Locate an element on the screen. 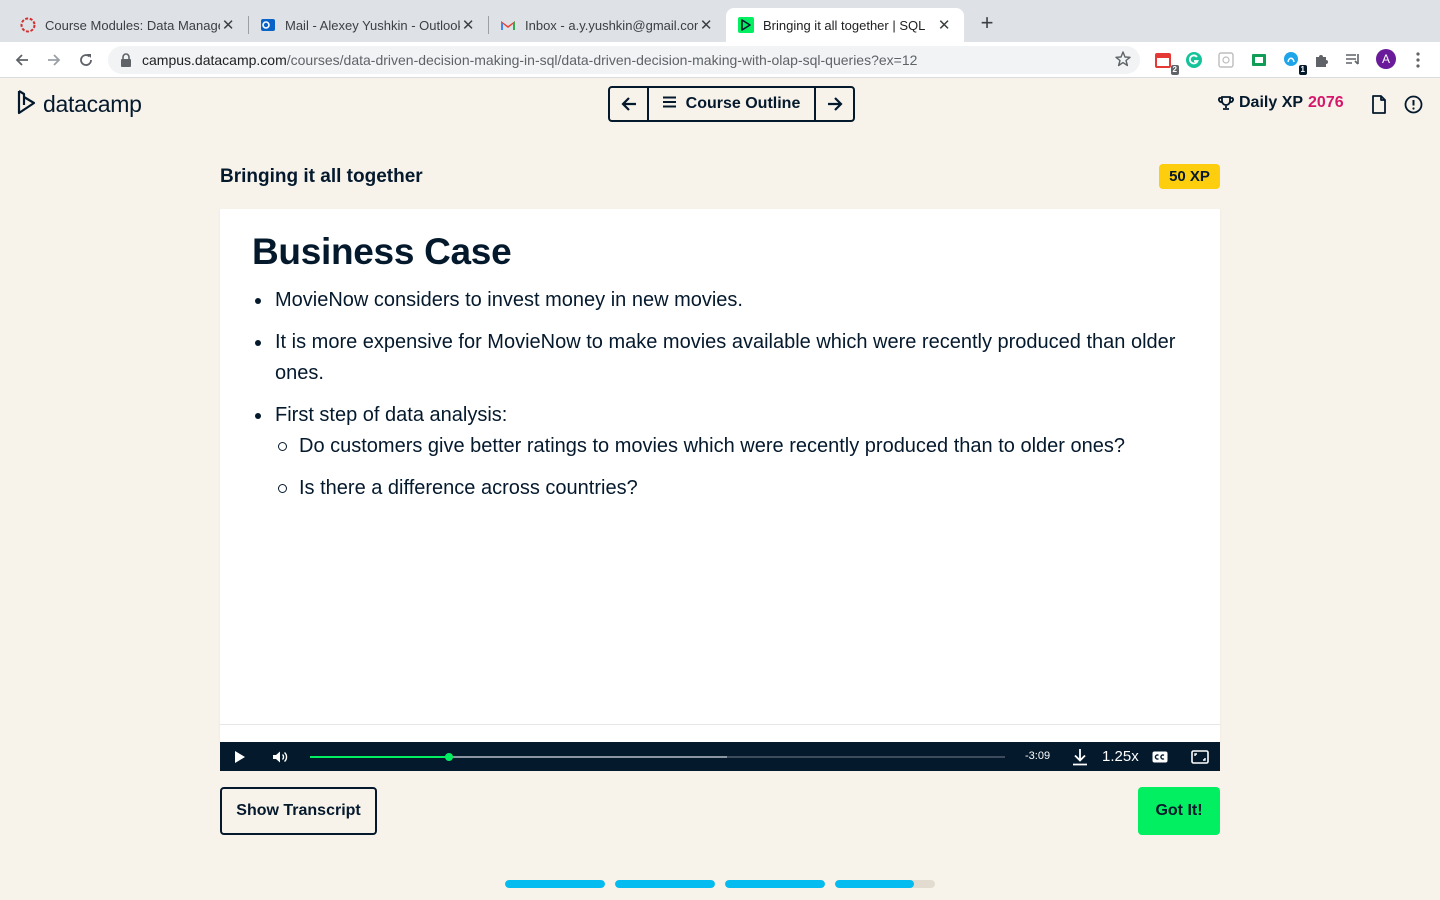 This screenshot has width=1440, height=900. extension-badge: 1 is located at coordinates (1302, 70).